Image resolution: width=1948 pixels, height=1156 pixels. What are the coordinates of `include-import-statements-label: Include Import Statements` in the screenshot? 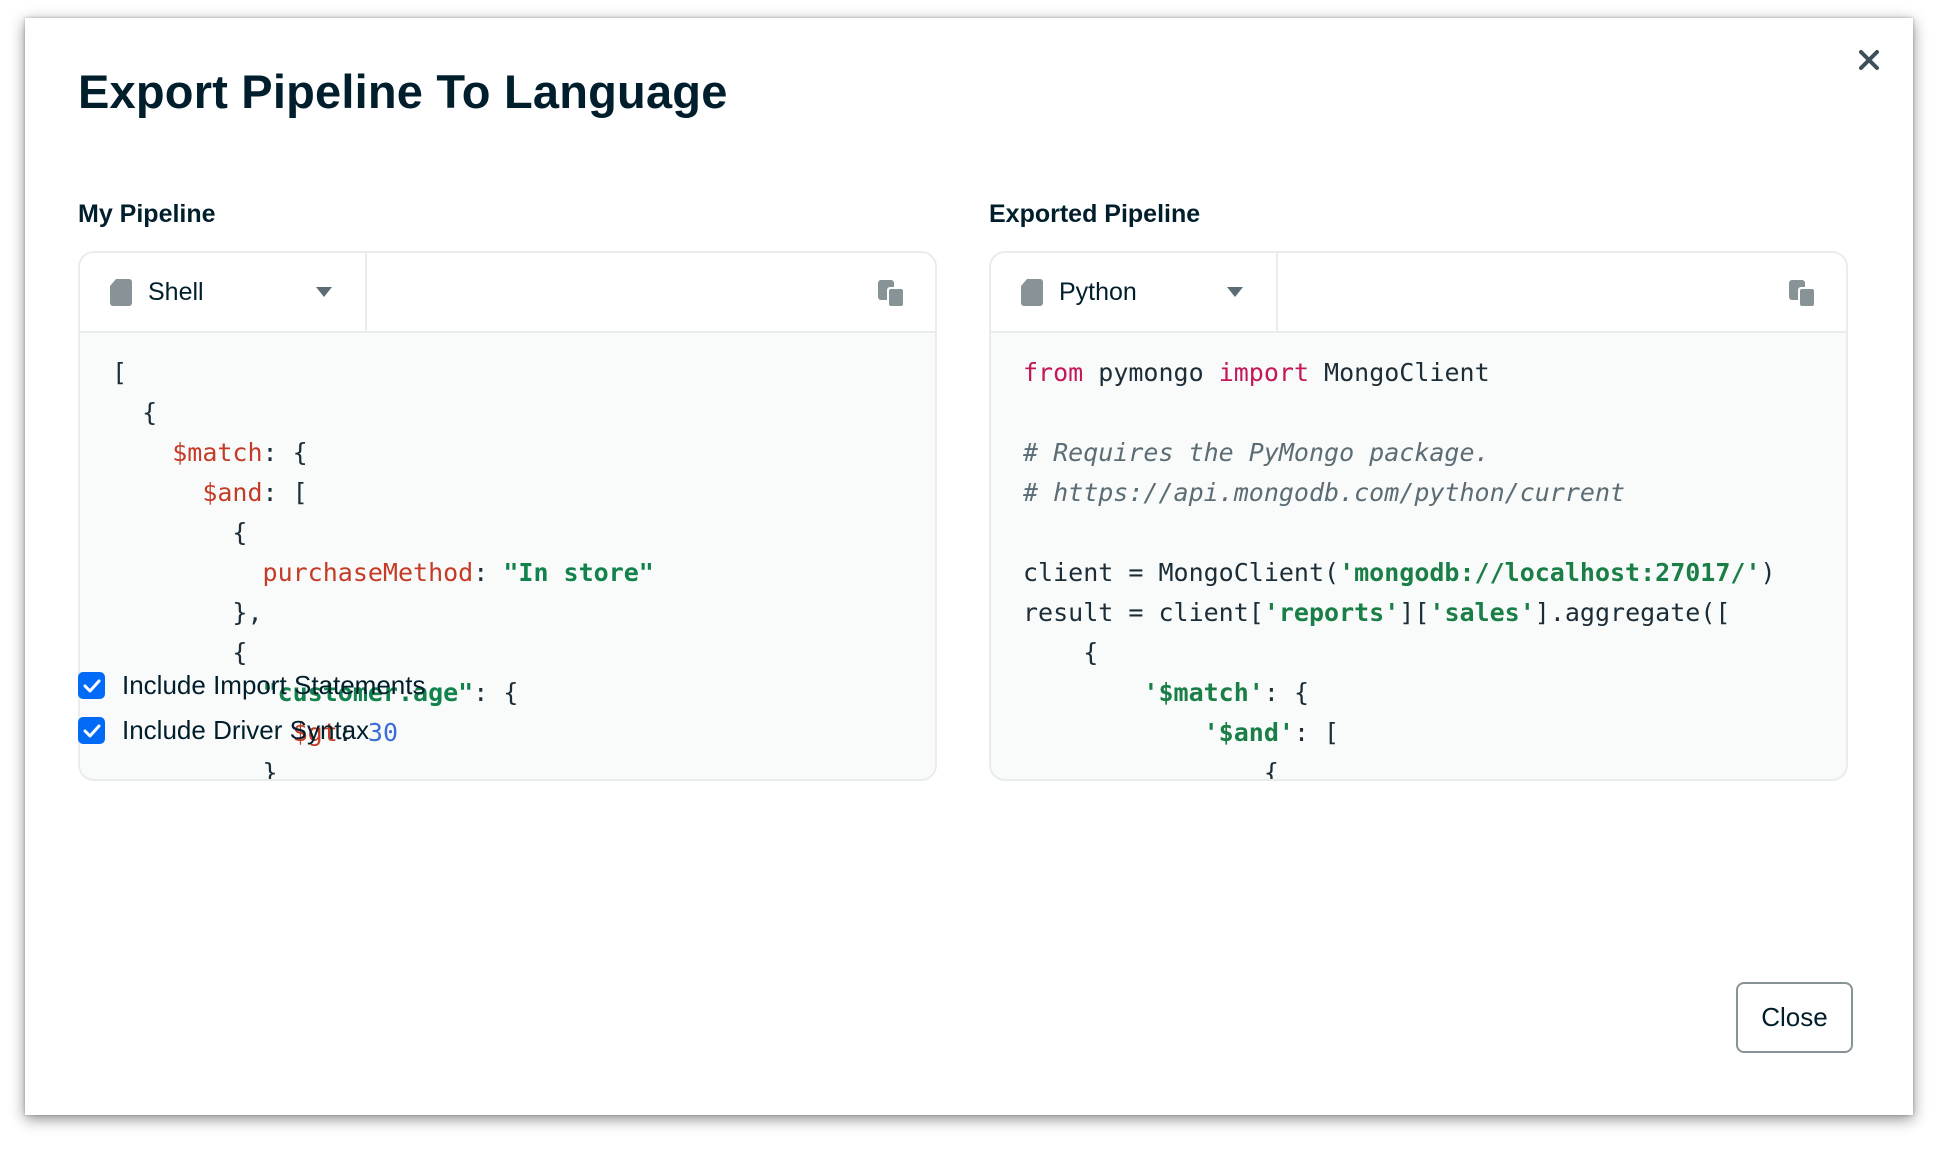 It's located at (274, 685).